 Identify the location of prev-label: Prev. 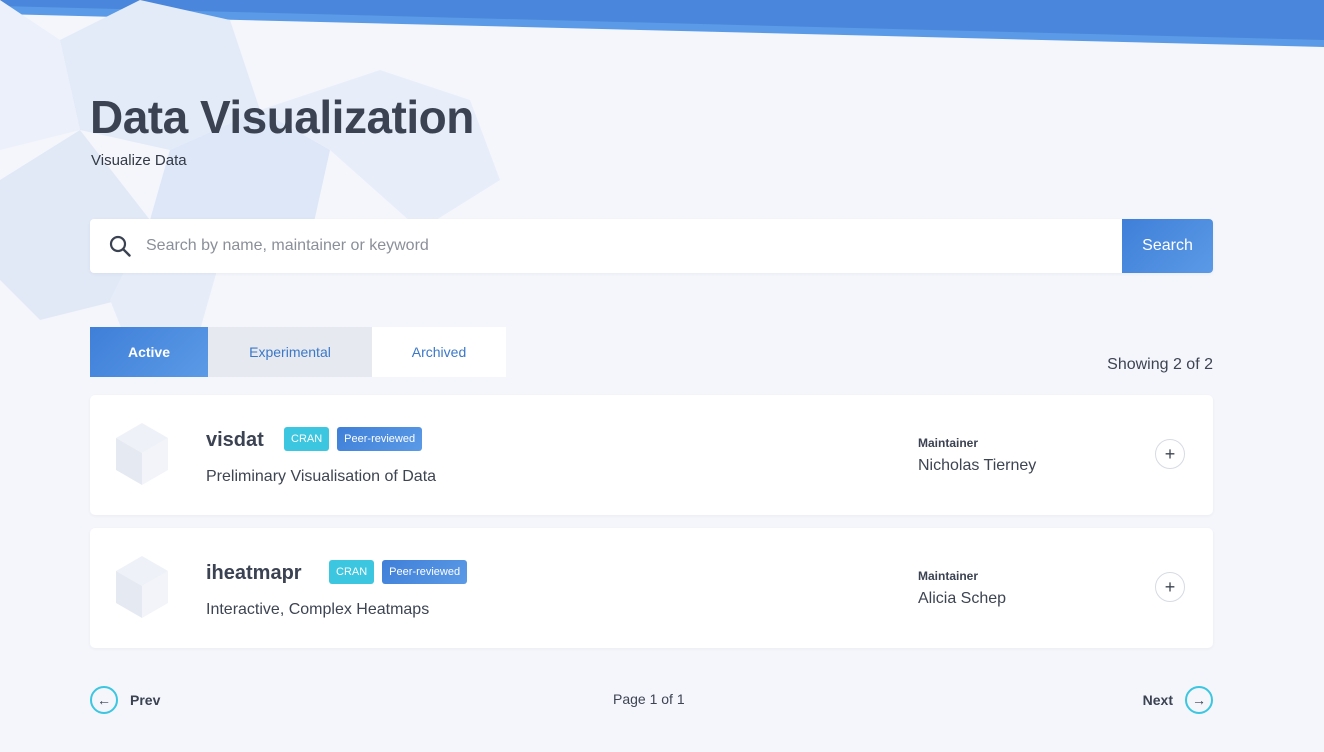
(145, 700).